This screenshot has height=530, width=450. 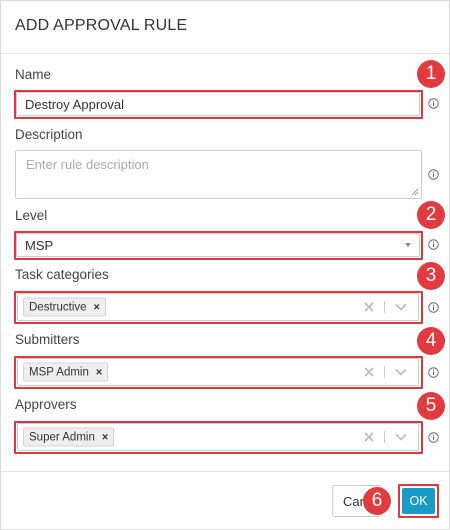 I want to click on tag-label: MSP Admin, so click(x=59, y=372).